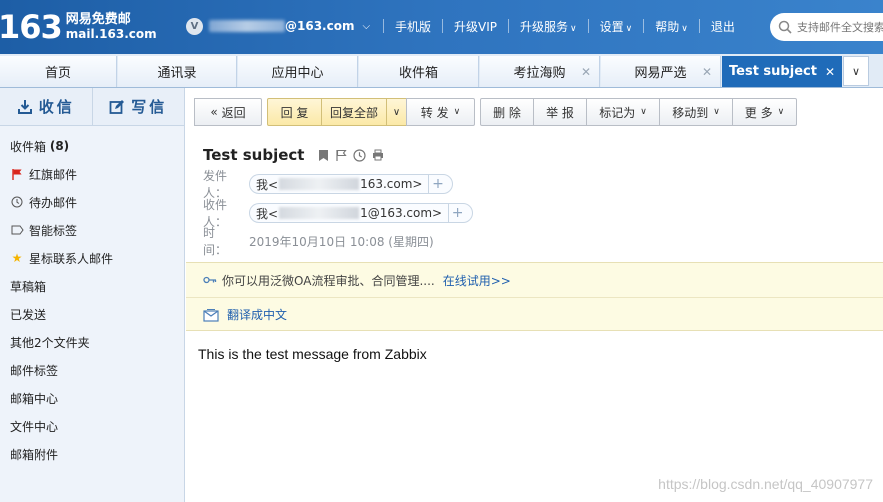 The image size is (883, 502). Describe the element at coordinates (293, 155) in the screenshot. I see `mail-subject: Test subject` at that location.